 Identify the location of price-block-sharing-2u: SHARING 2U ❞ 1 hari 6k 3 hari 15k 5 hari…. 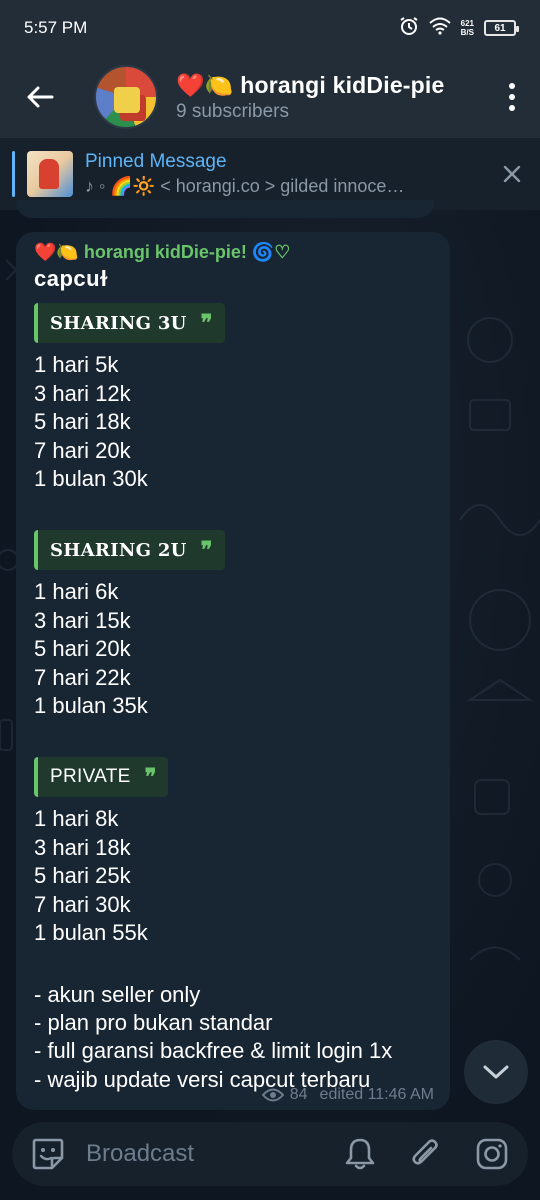
(233, 623).